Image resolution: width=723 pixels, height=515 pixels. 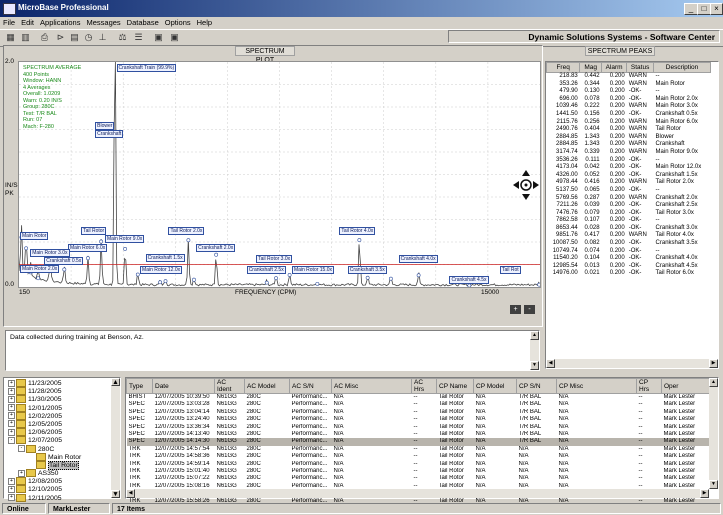 What do you see at coordinates (74, 37) in the screenshot?
I see `report-icon: ▤` at bounding box center [74, 37].